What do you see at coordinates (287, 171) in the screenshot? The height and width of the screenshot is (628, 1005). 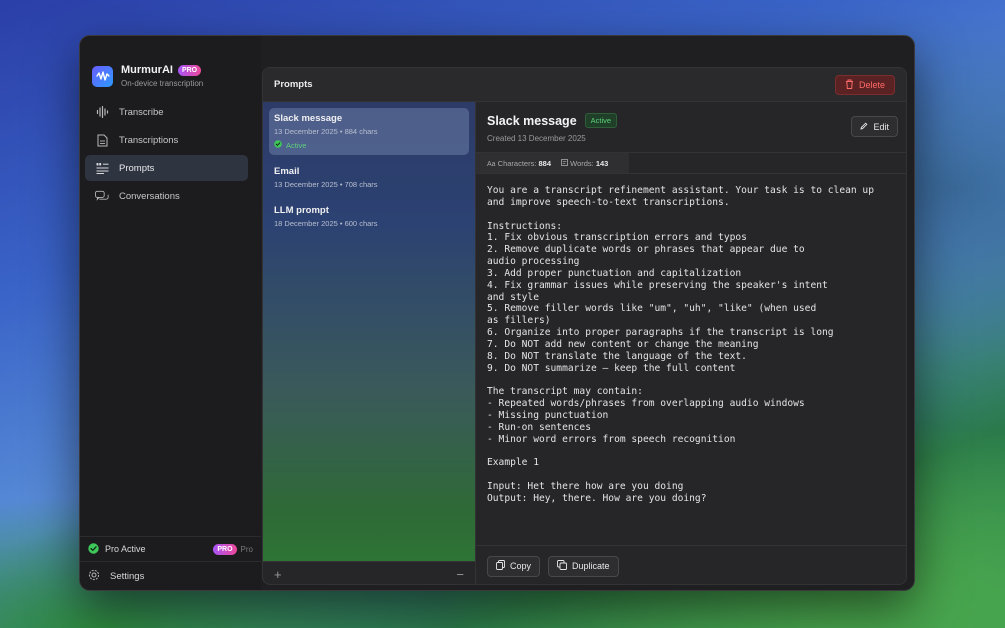 I see `prompt-title: Email` at bounding box center [287, 171].